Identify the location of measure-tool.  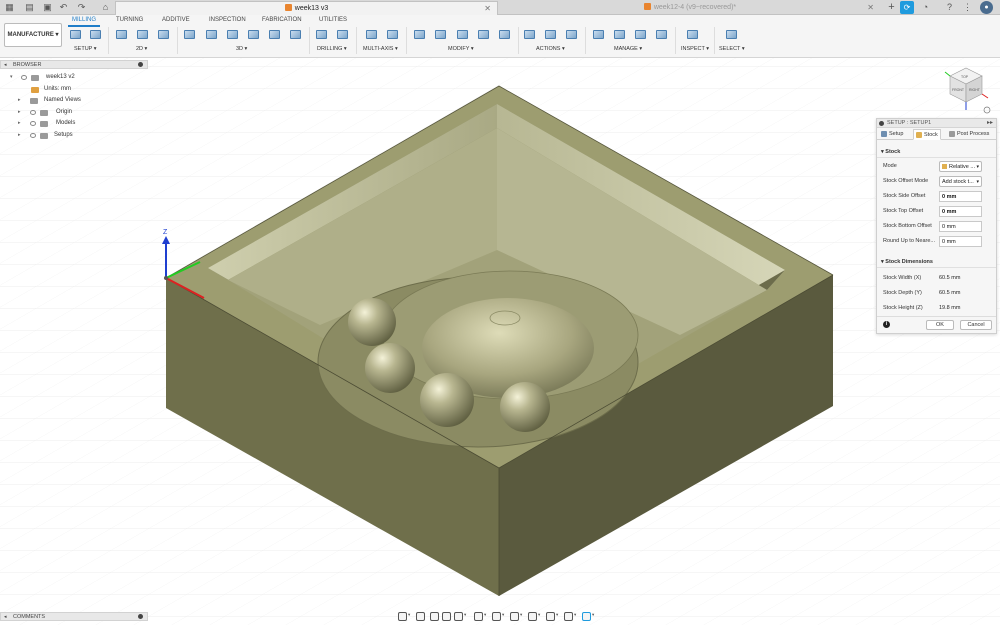
(692, 34).